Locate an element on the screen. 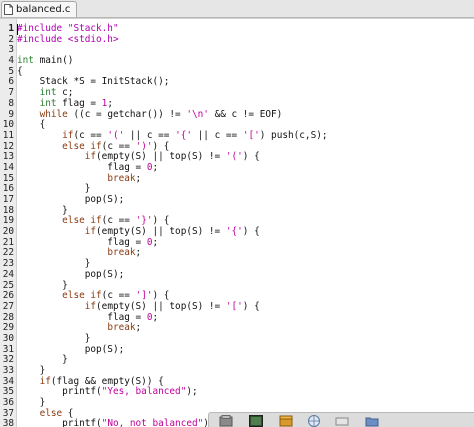 The height and width of the screenshot is (427, 474). code-token: || c == is located at coordinates (150, 135).